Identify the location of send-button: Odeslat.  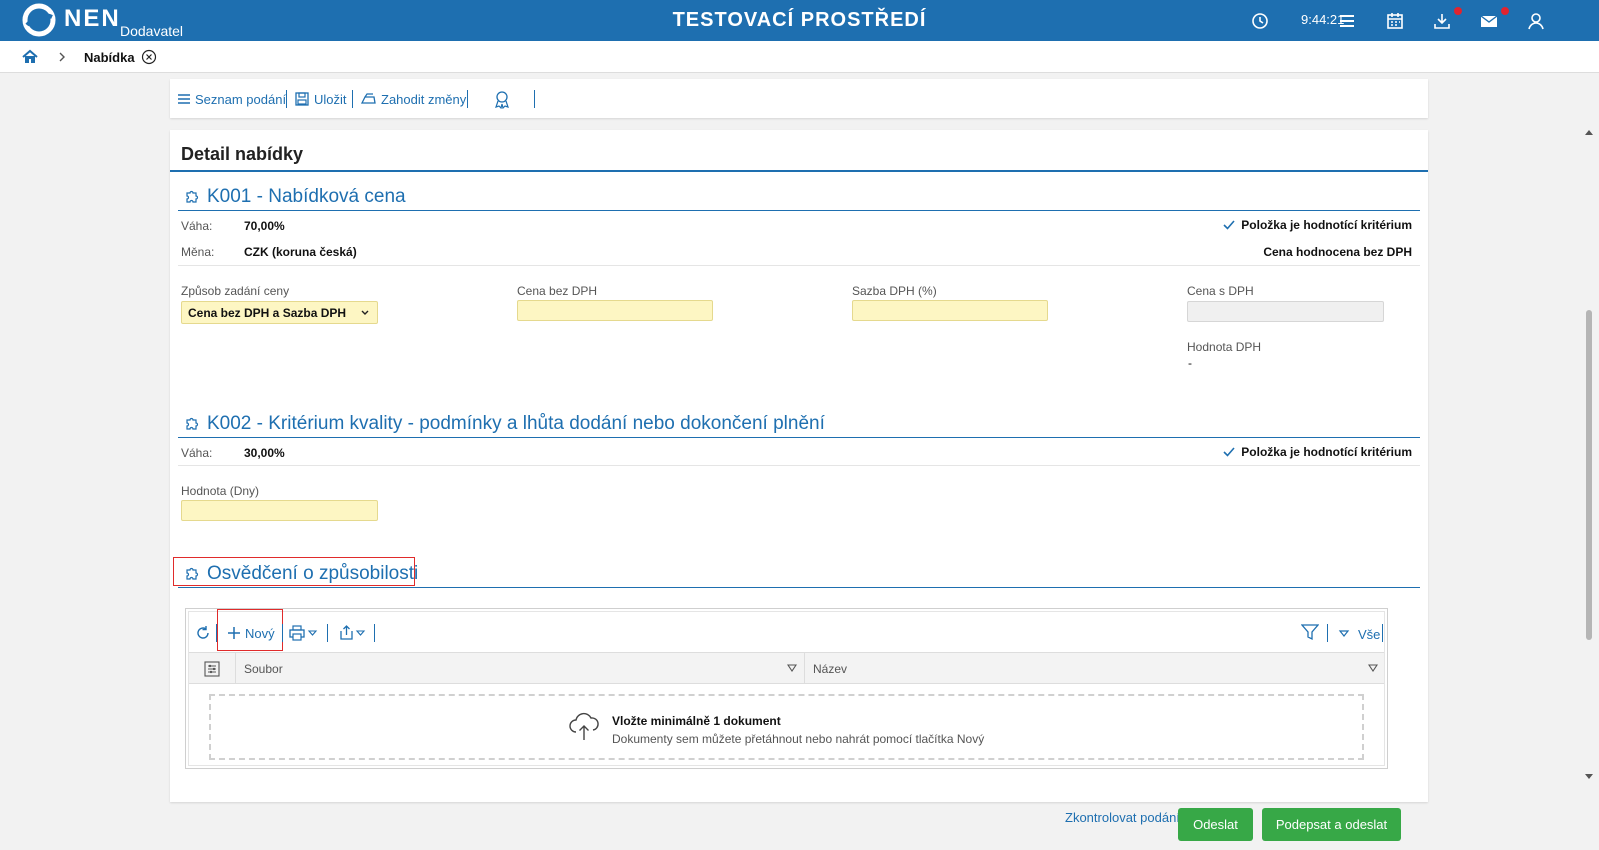
(1215, 824).